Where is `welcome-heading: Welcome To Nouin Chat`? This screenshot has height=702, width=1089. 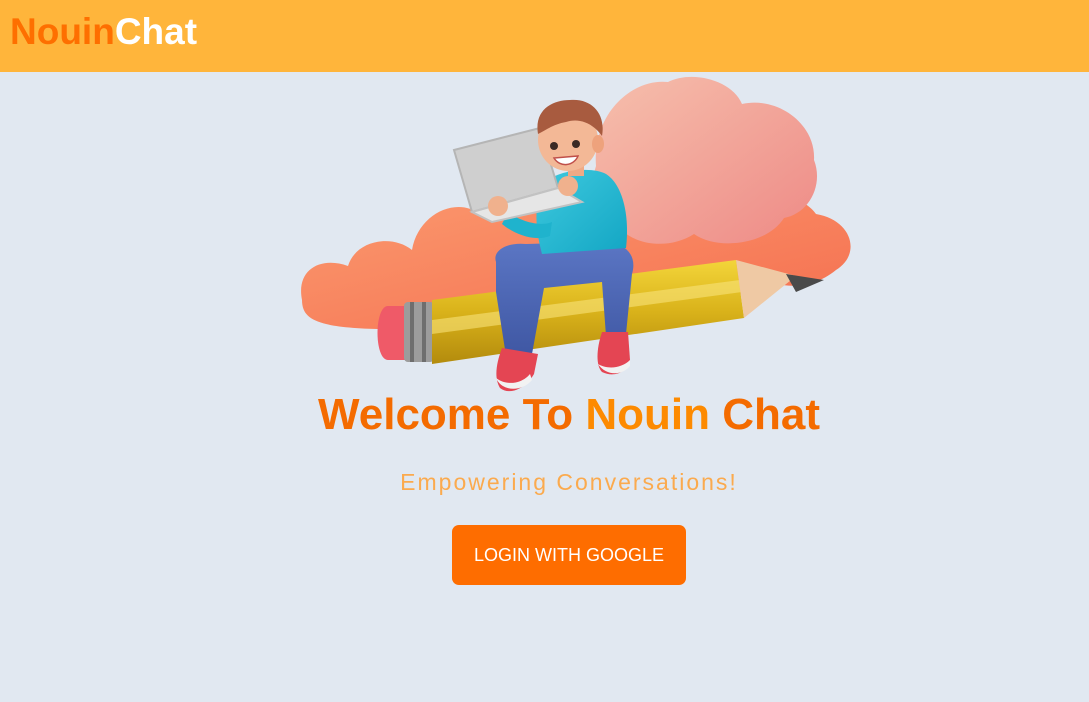
welcome-heading: Welcome To Nouin Chat is located at coordinates (544, 415).